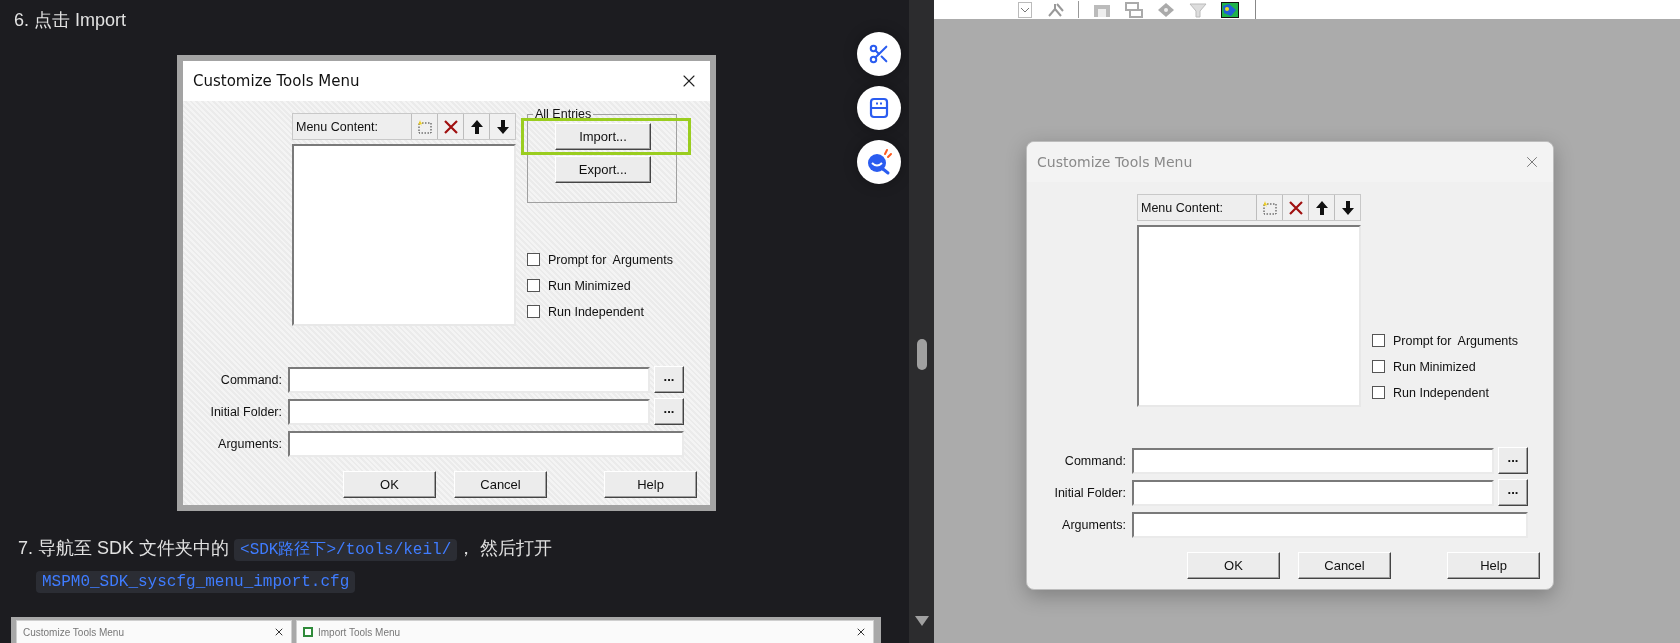 The height and width of the screenshot is (643, 1680). Describe the element at coordinates (71, 20) in the screenshot. I see `step-text: 6. 点击 Import` at that location.